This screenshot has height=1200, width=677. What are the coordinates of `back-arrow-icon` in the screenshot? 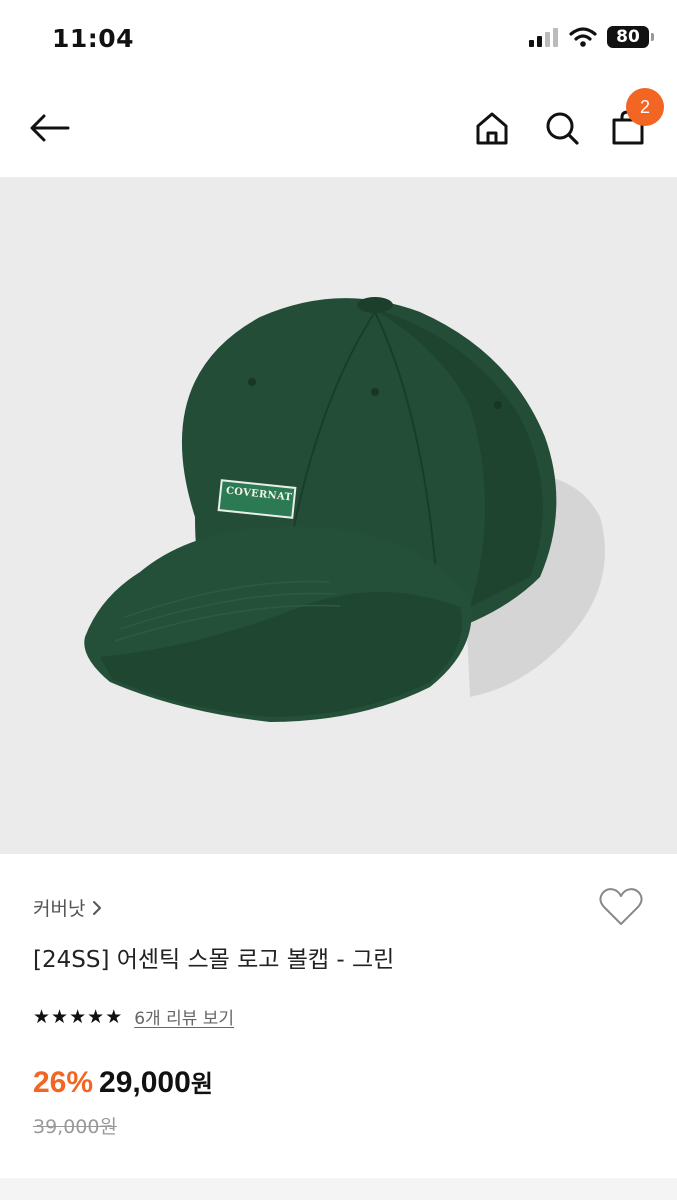 It's located at (50, 128).